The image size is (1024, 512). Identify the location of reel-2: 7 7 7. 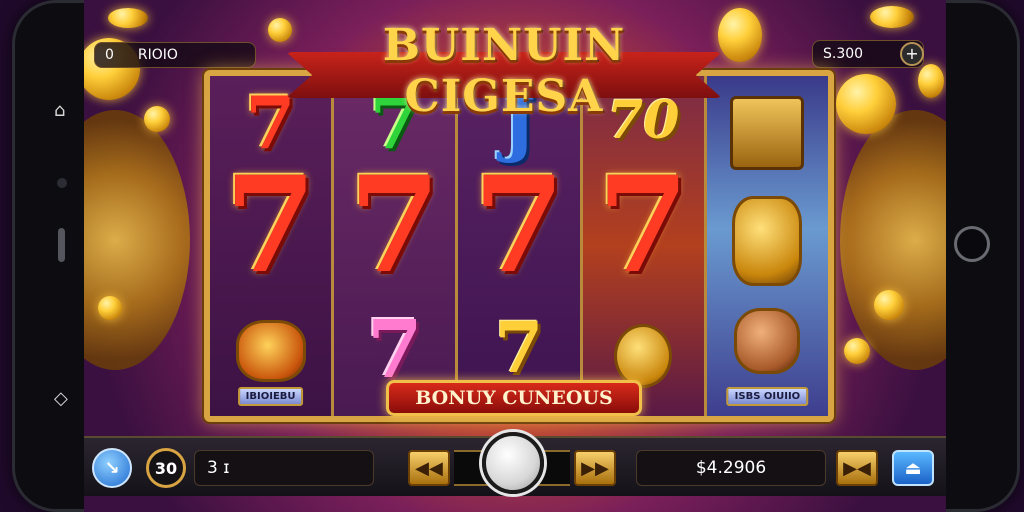
(396, 246).